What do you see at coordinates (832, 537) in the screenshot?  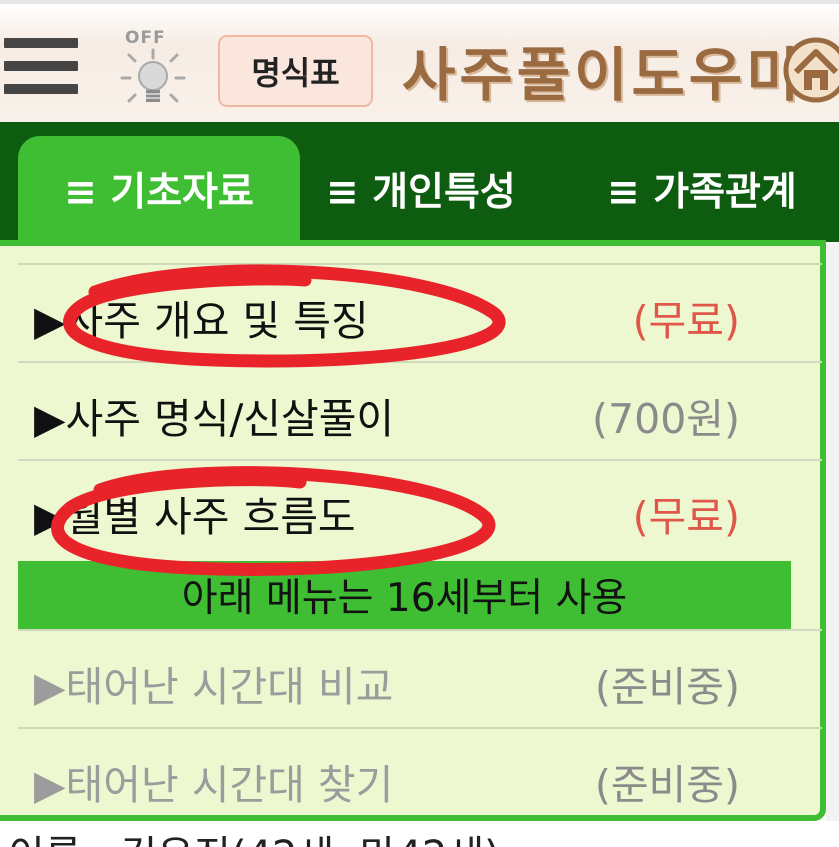 I see `background-edge` at bounding box center [832, 537].